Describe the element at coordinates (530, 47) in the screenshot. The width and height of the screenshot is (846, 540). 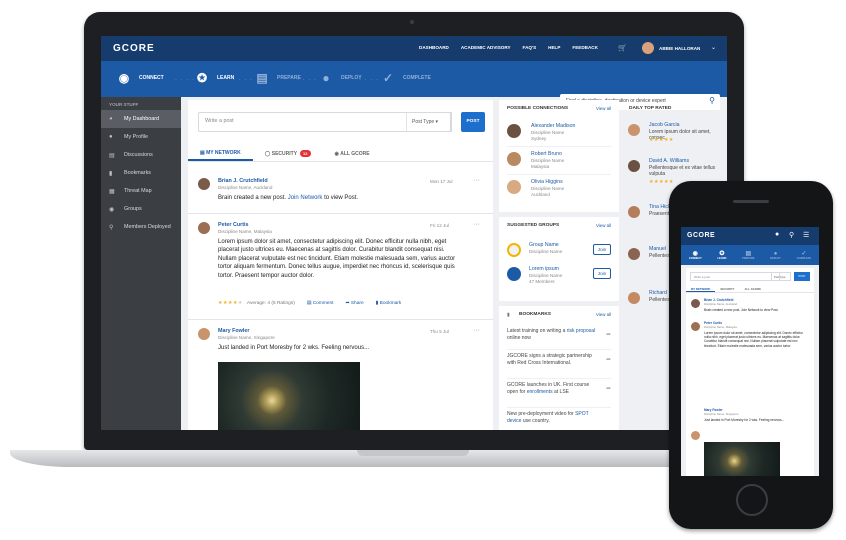
I see `nav-faqs: FAQ'S` at that location.